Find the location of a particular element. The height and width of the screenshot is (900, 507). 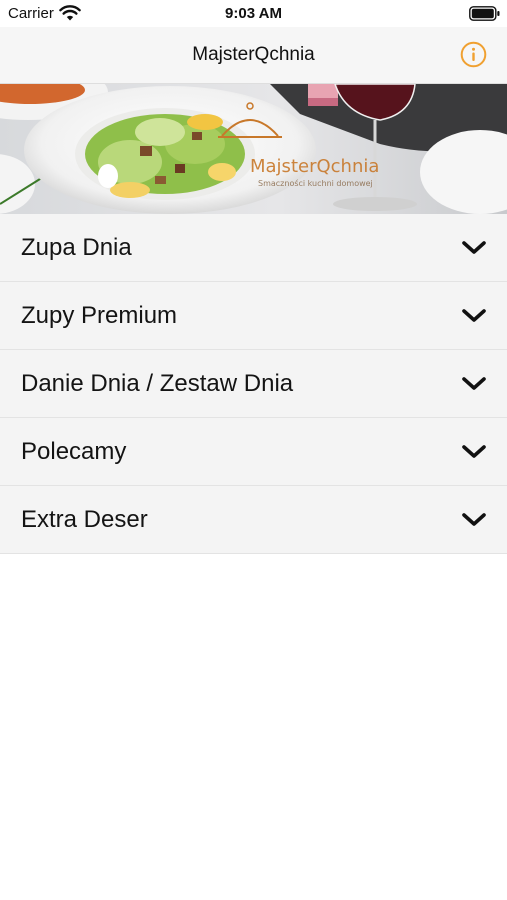

menu-item-zupy-premium: Zupy Premium is located at coordinates (253, 316).